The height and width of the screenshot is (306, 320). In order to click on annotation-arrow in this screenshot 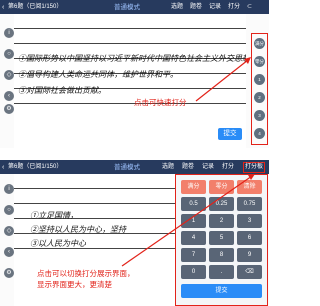, I will do `click(223, 79)`.